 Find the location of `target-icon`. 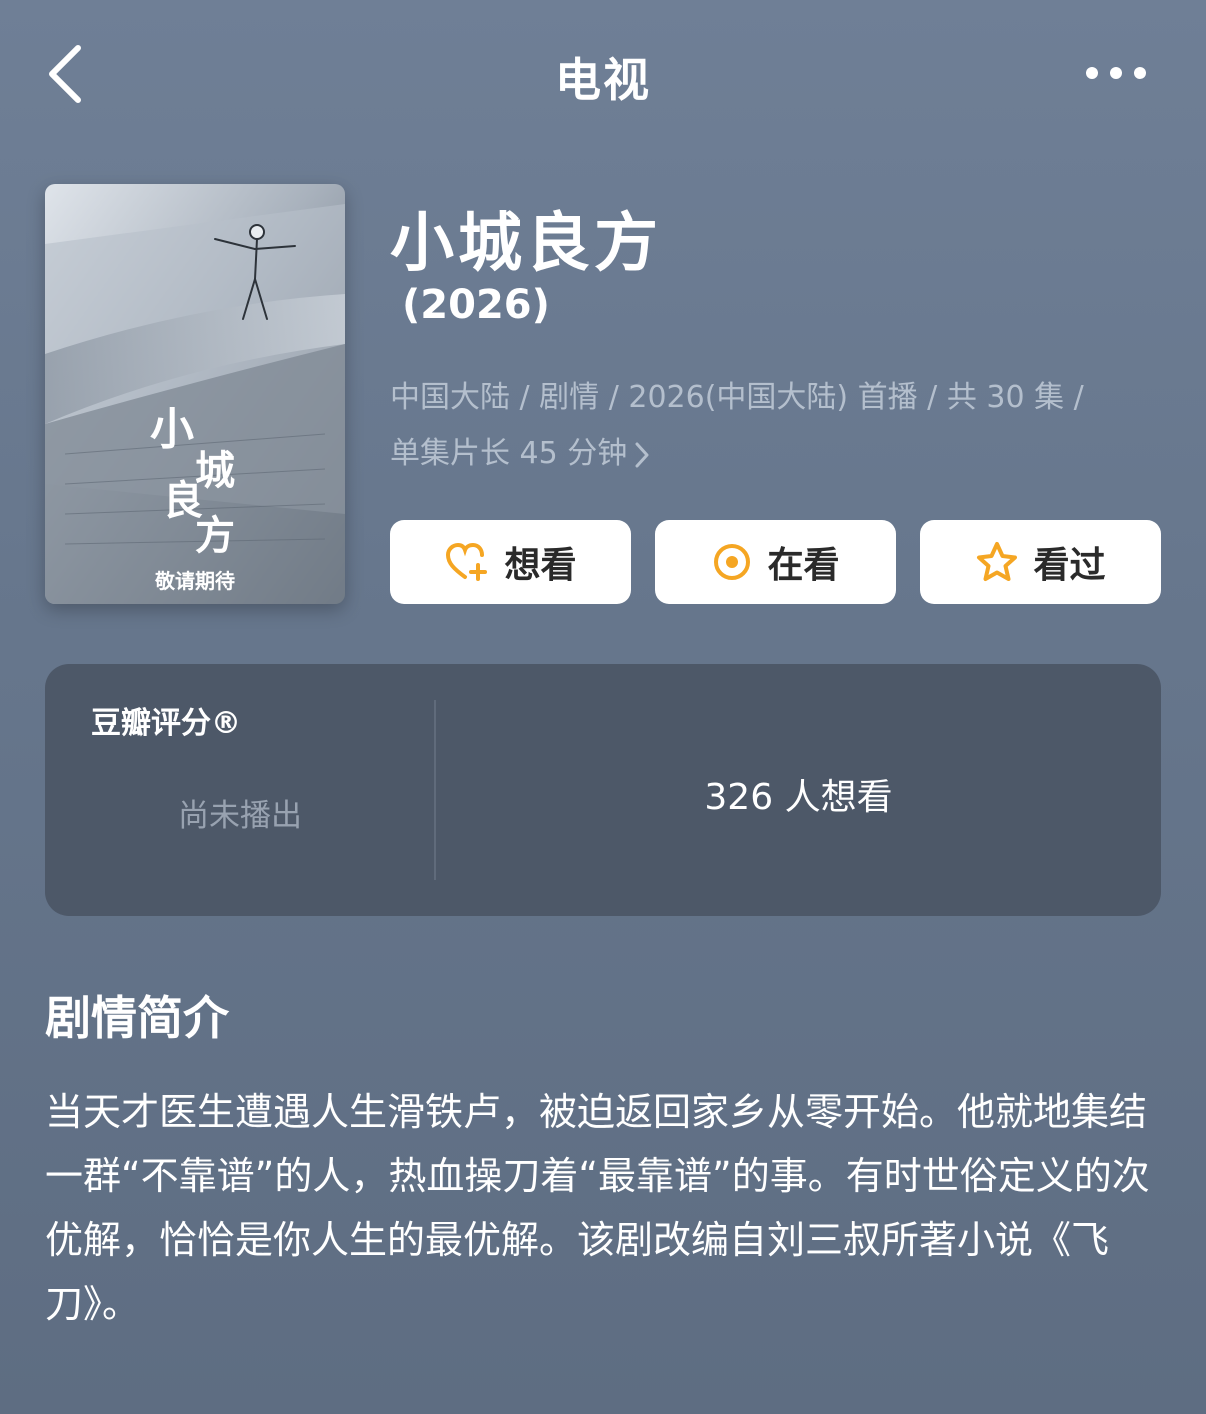

target-icon is located at coordinates (732, 562).